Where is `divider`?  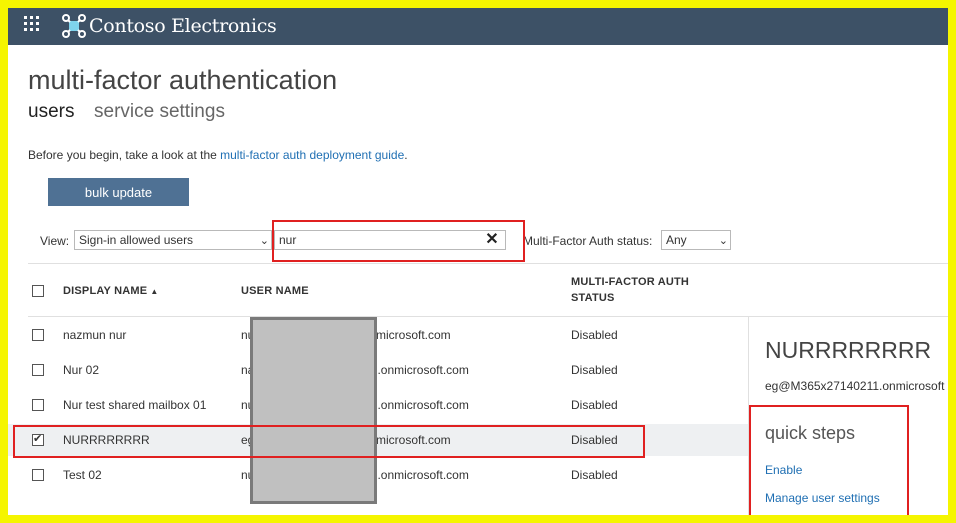 divider is located at coordinates (488, 263).